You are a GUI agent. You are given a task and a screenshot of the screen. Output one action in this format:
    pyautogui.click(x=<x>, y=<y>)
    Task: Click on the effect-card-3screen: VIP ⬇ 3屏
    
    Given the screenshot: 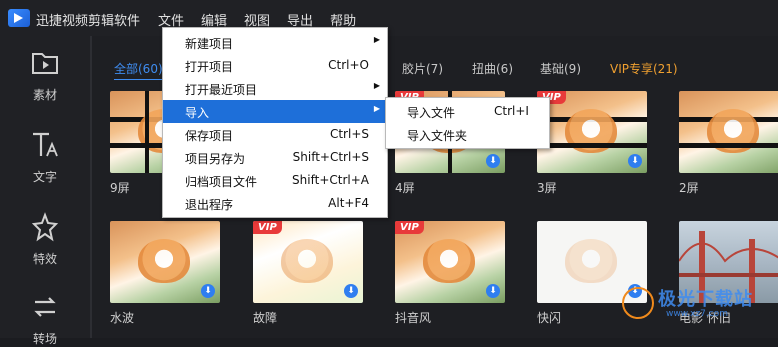 What is the action you would take?
    pyautogui.click(x=592, y=143)
    